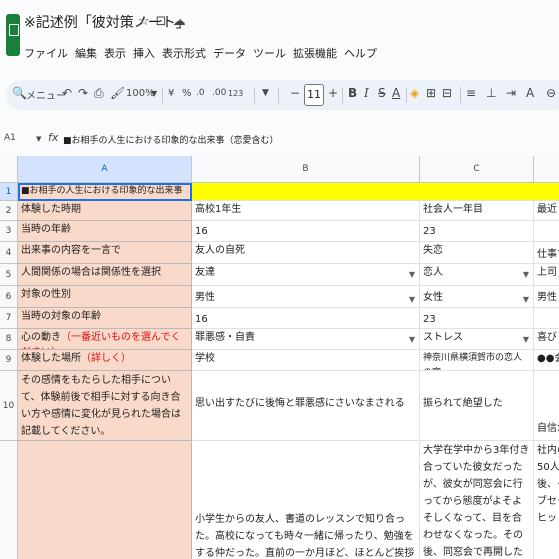  What do you see at coordinates (117, 93) in the screenshot?
I see `paint-format-icon: 🖌` at bounding box center [117, 93].